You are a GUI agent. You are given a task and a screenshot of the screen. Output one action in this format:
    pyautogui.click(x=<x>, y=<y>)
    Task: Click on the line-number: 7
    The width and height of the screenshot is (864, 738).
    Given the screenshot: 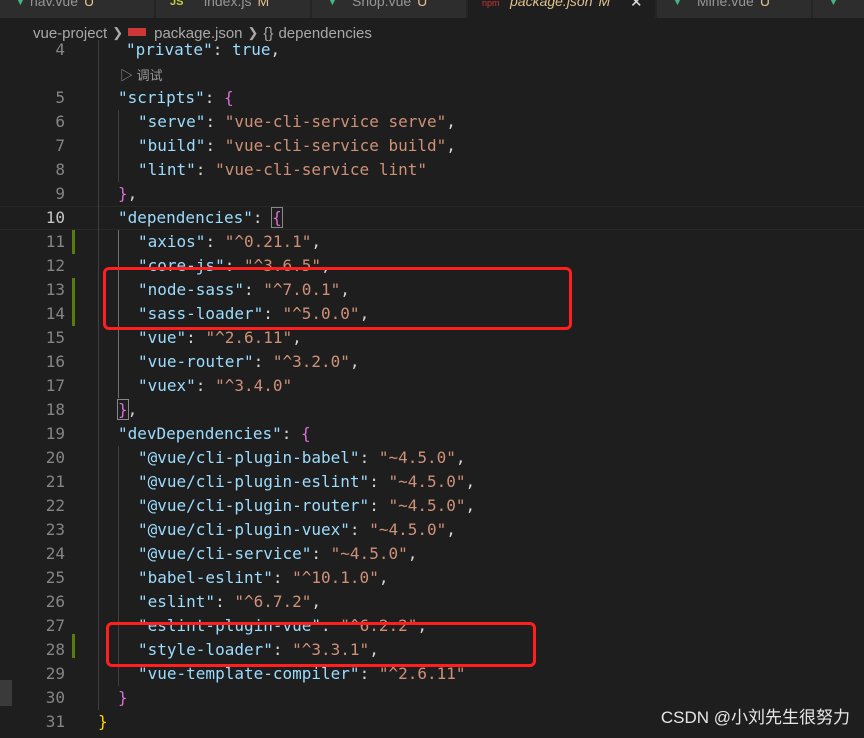 What is the action you would take?
    pyautogui.click(x=60, y=145)
    